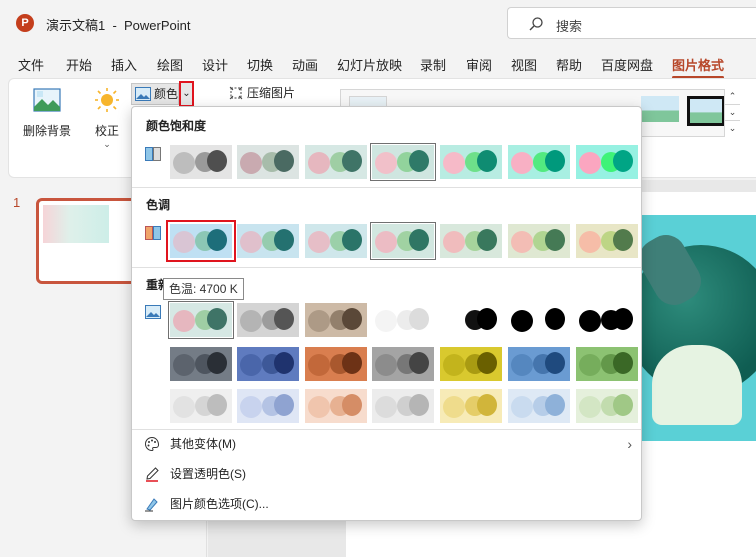  I want to click on slide-thumbnail-picture, so click(76, 224).